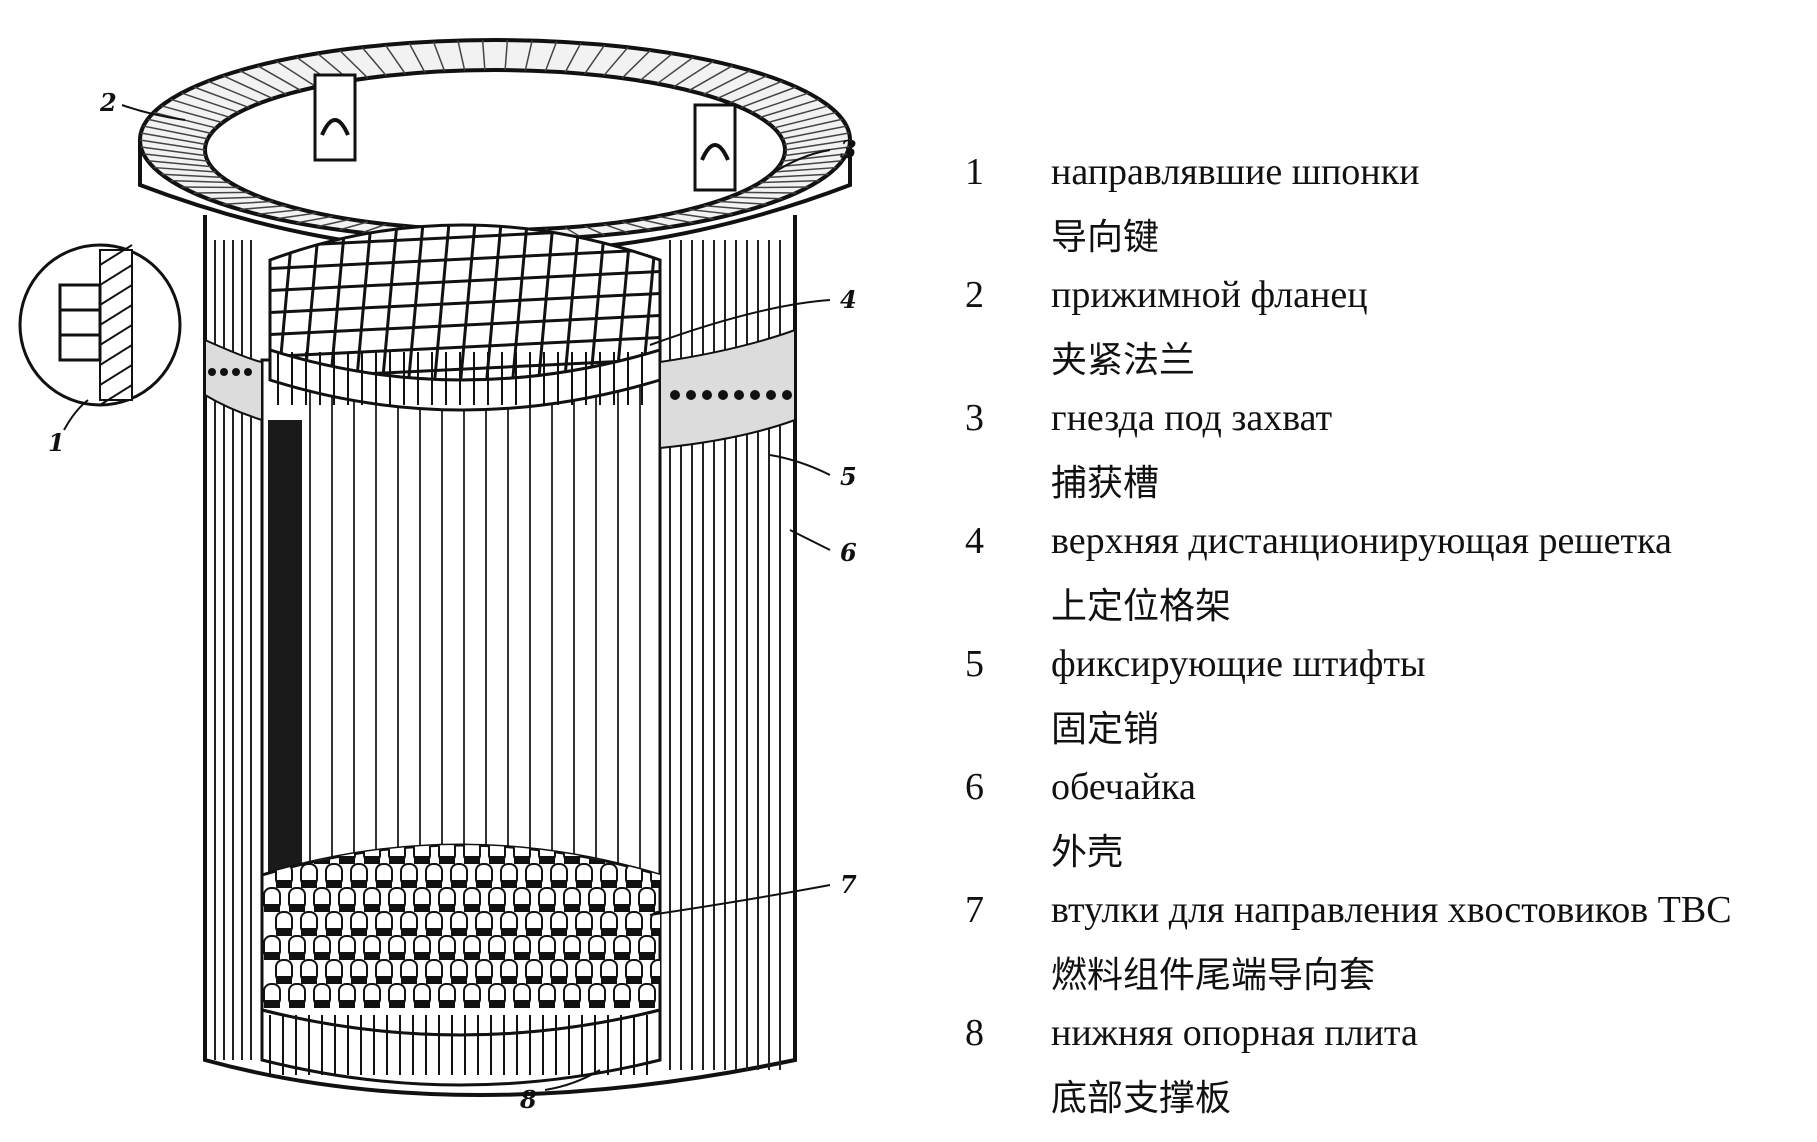  What do you see at coordinates (848, 299) in the screenshot?
I see `callout-4: 4` at bounding box center [848, 299].